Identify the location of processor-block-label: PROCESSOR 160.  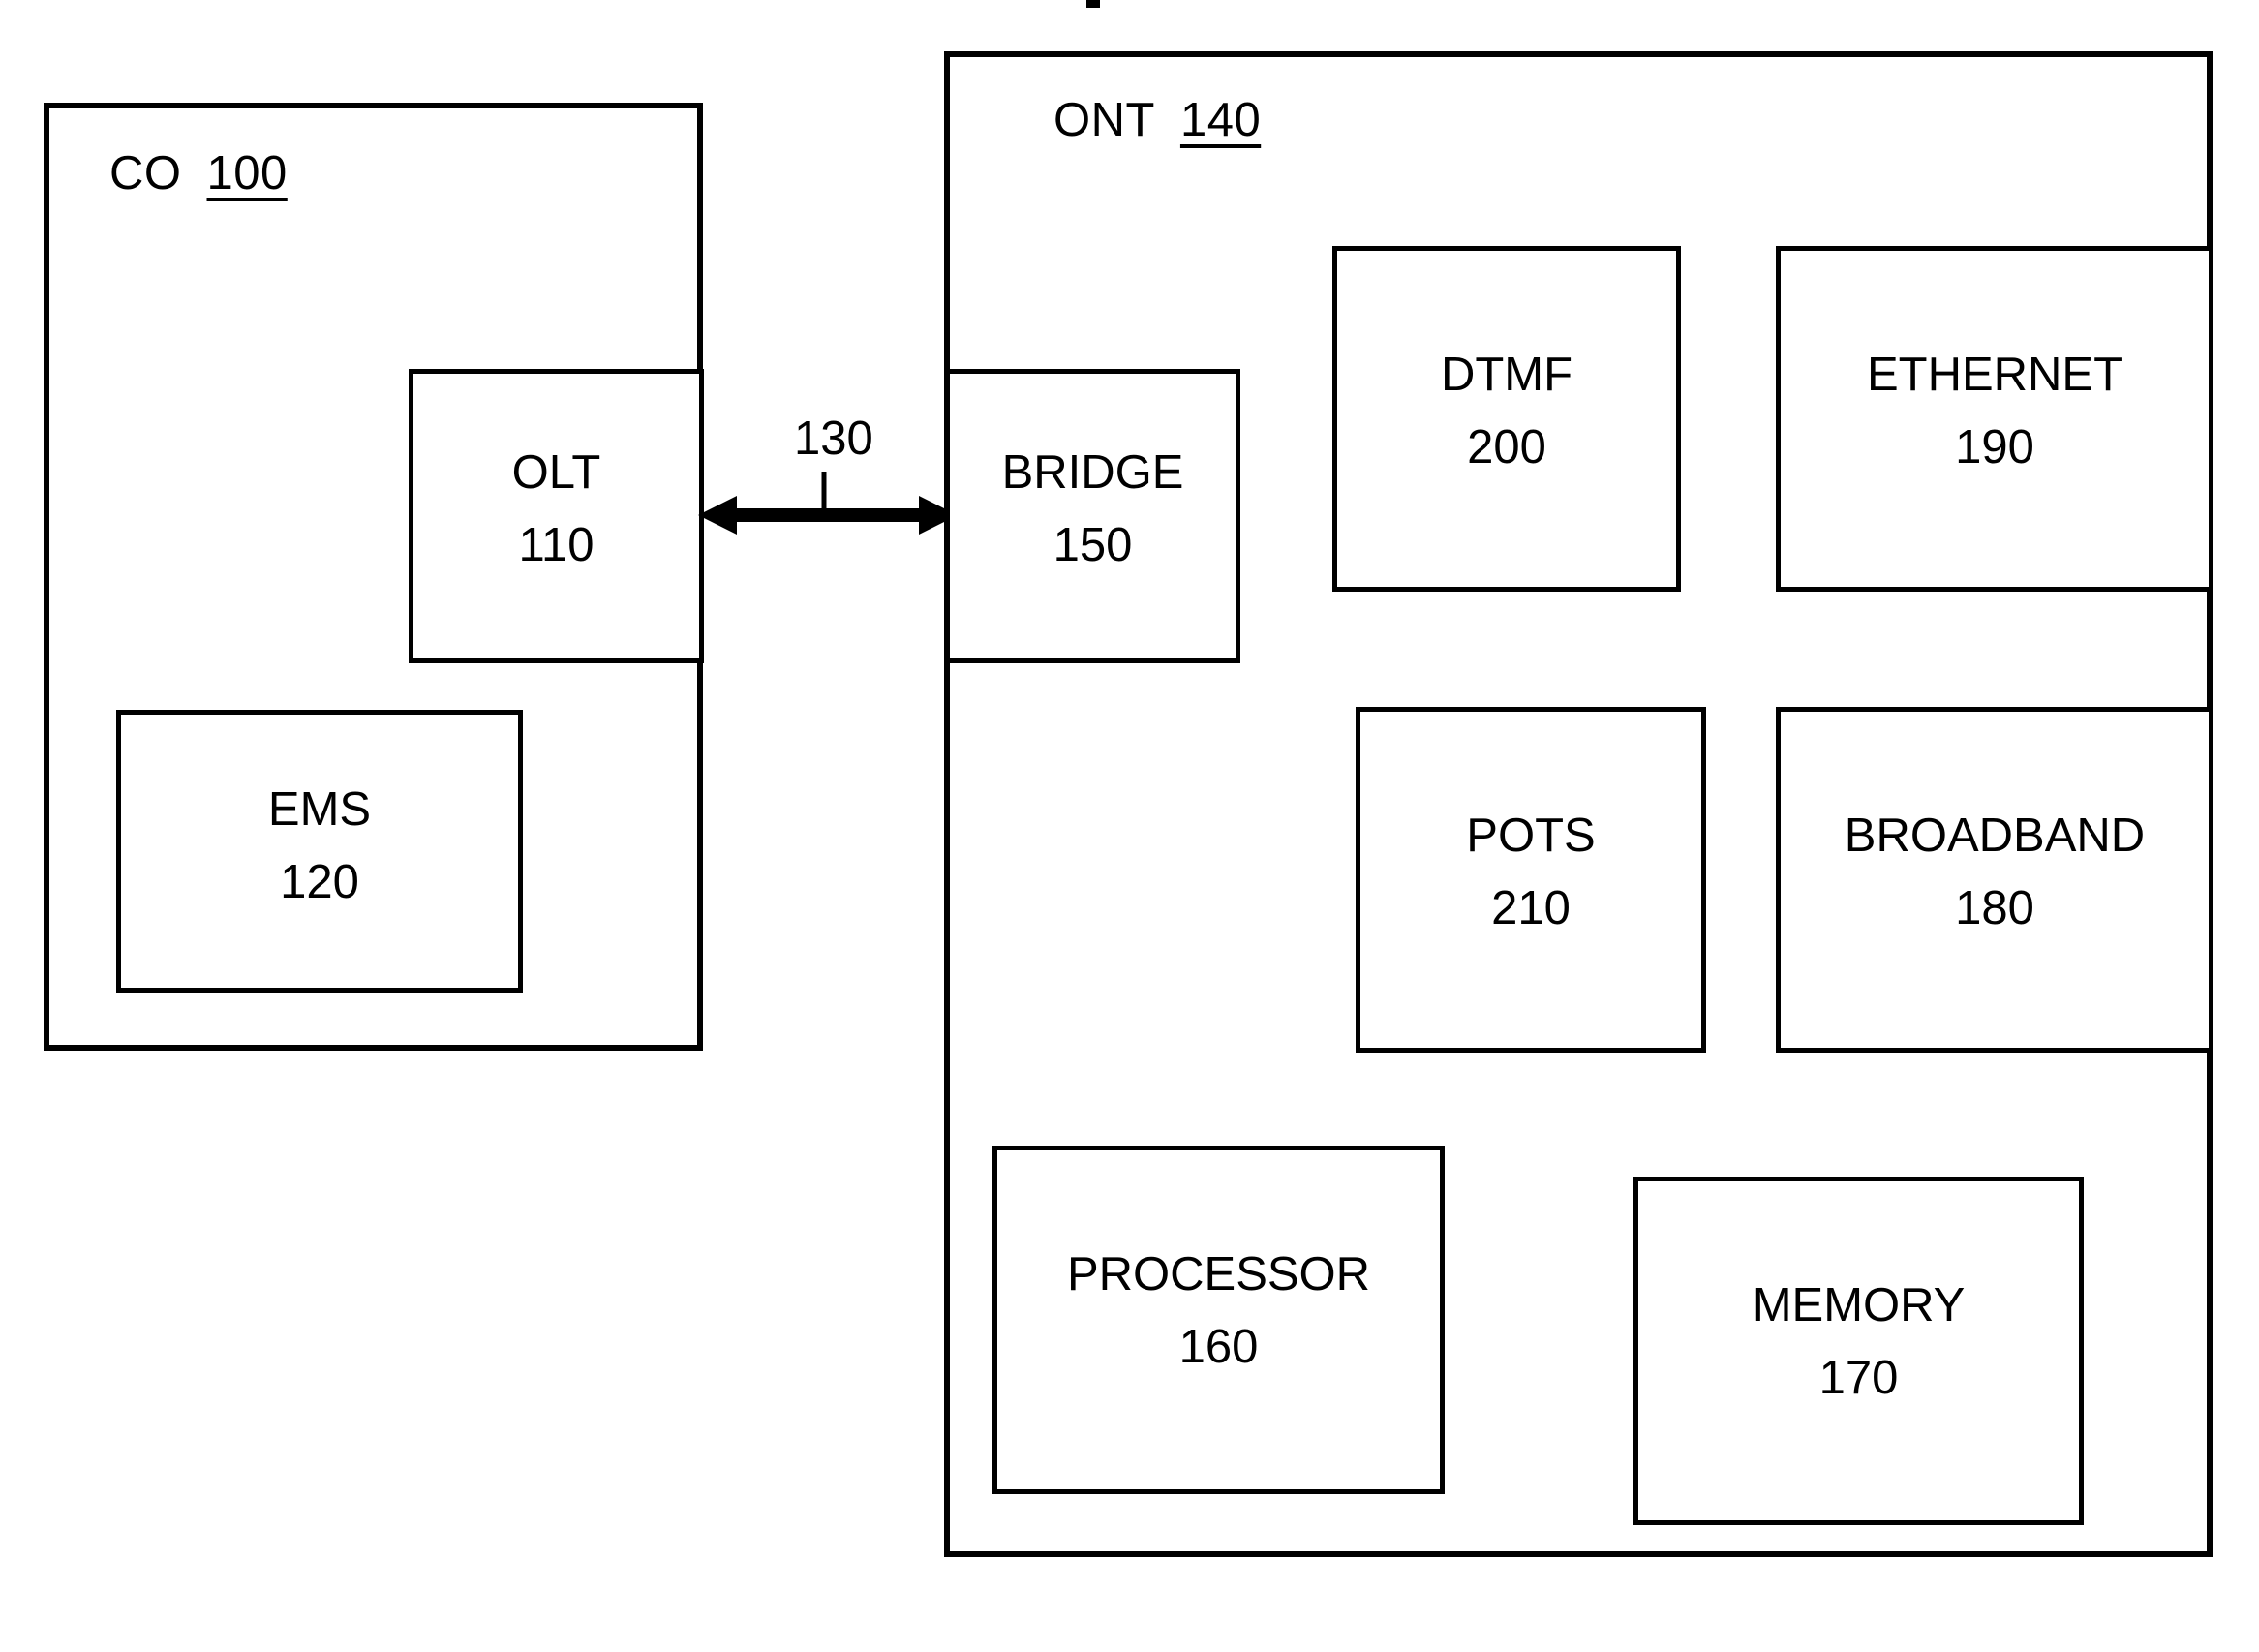
(1218, 1311).